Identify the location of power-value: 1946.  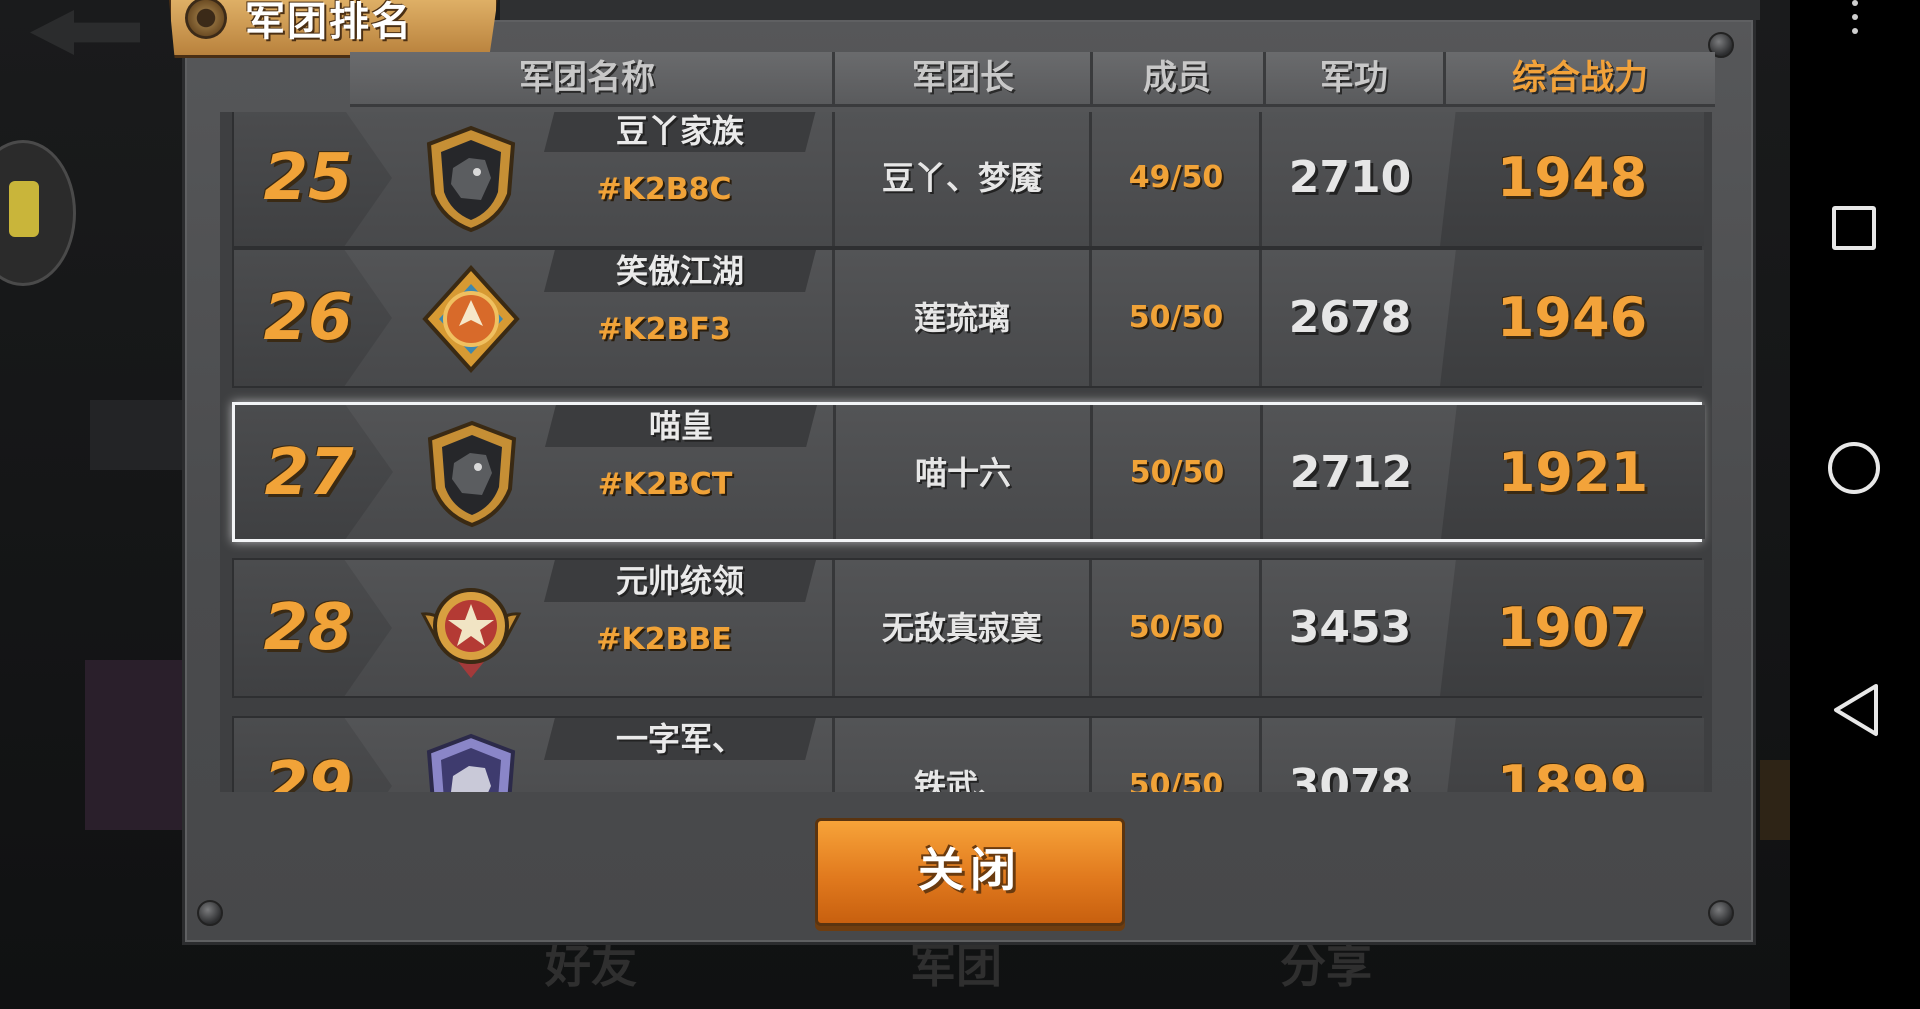
(1572, 317).